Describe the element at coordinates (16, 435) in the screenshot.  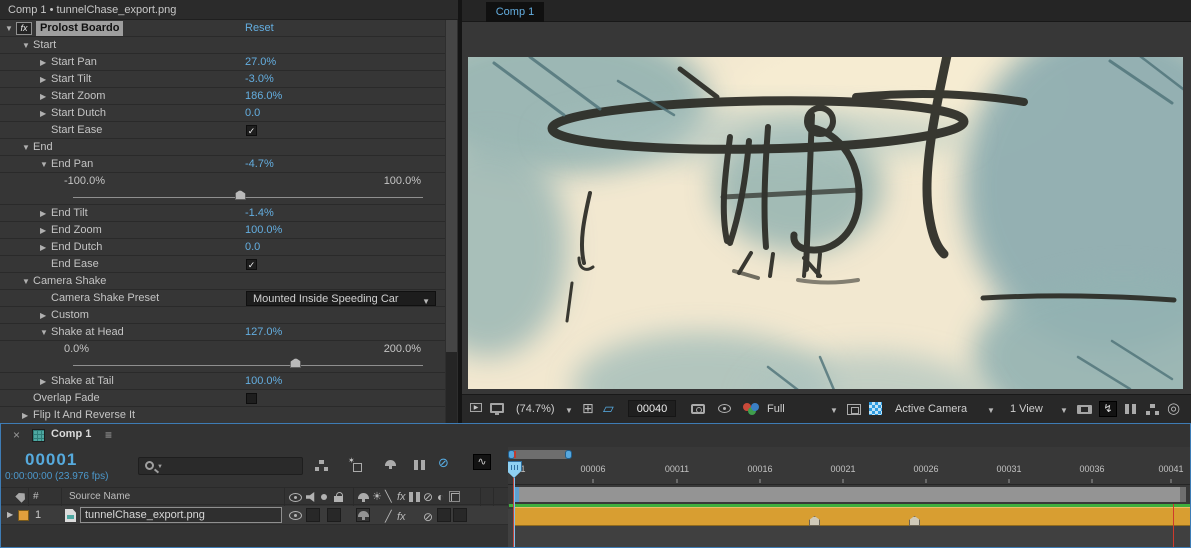
I see `close-icon: ×` at that location.